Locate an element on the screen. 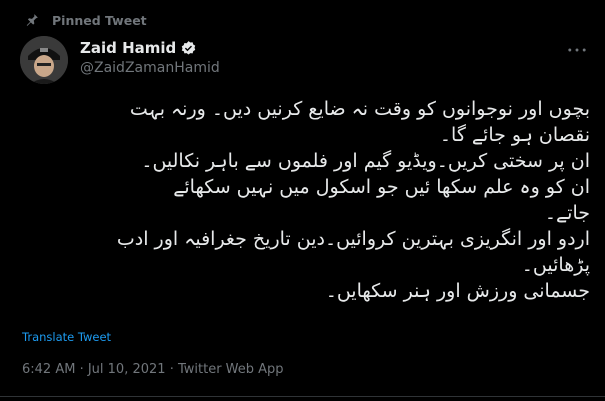  pinned-label: Pinned Tweet is located at coordinates (99, 20).